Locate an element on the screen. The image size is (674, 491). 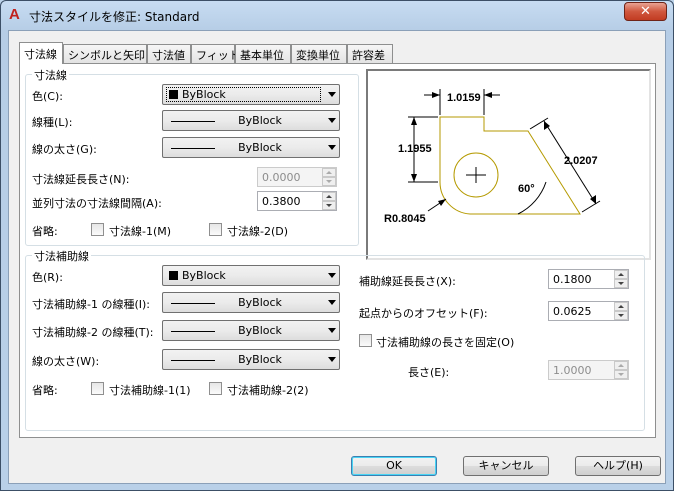
ext-lineweight-label: 線の太さ(W): is located at coordinates (66, 361).